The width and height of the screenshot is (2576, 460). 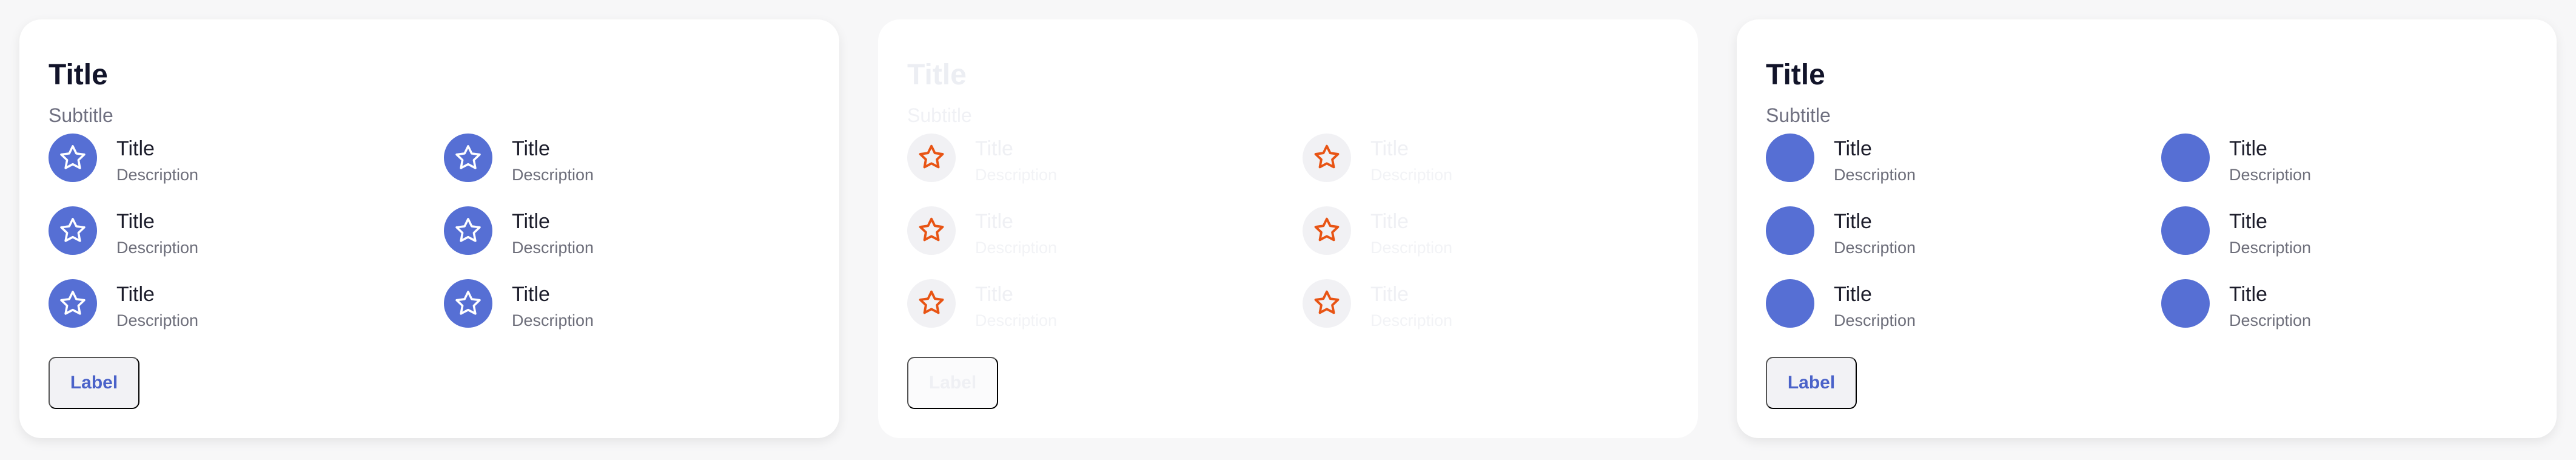 What do you see at coordinates (952, 383) in the screenshot?
I see `label-button-disabled: Label` at bounding box center [952, 383].